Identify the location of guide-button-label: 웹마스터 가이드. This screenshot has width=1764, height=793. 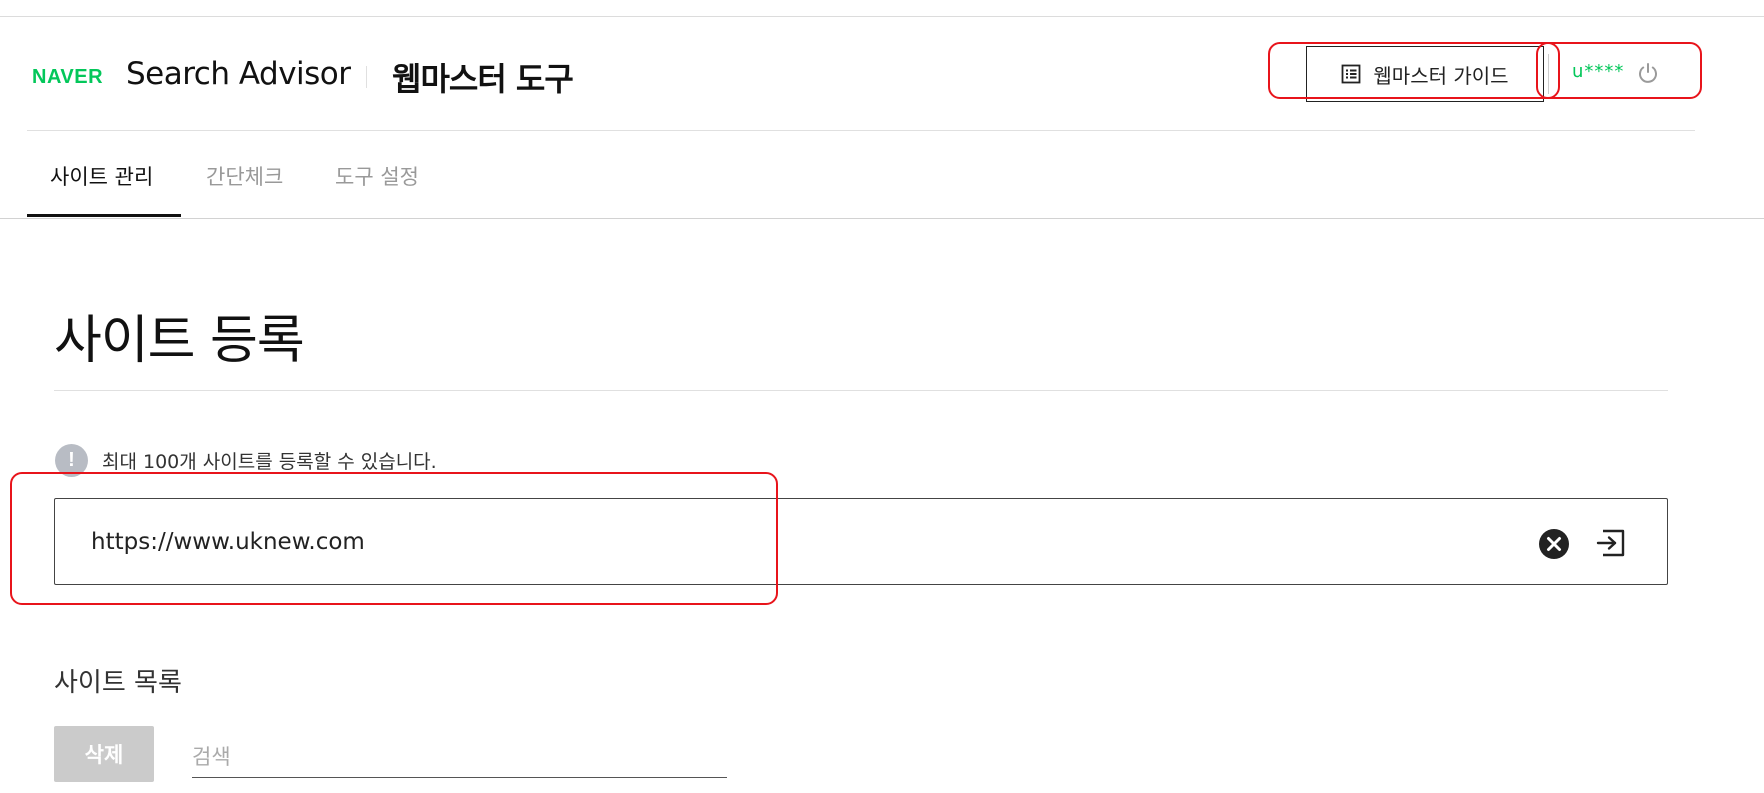
(1441, 75).